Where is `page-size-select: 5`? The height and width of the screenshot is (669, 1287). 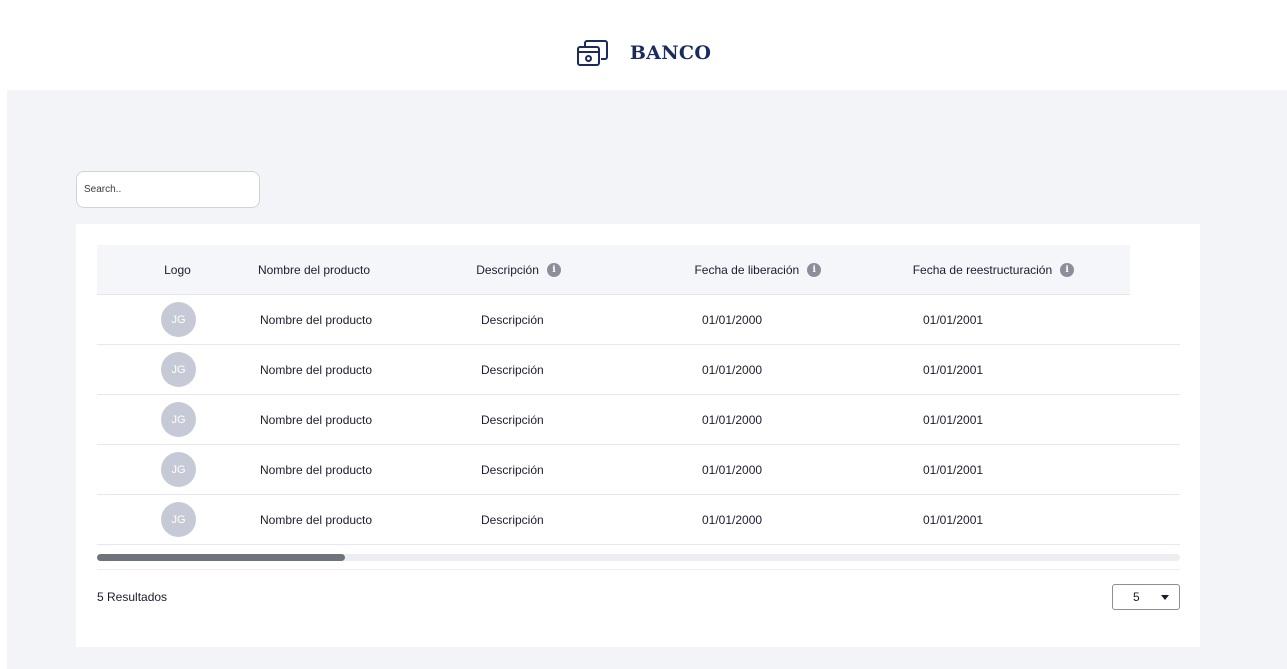
page-size-select: 5 is located at coordinates (1146, 597).